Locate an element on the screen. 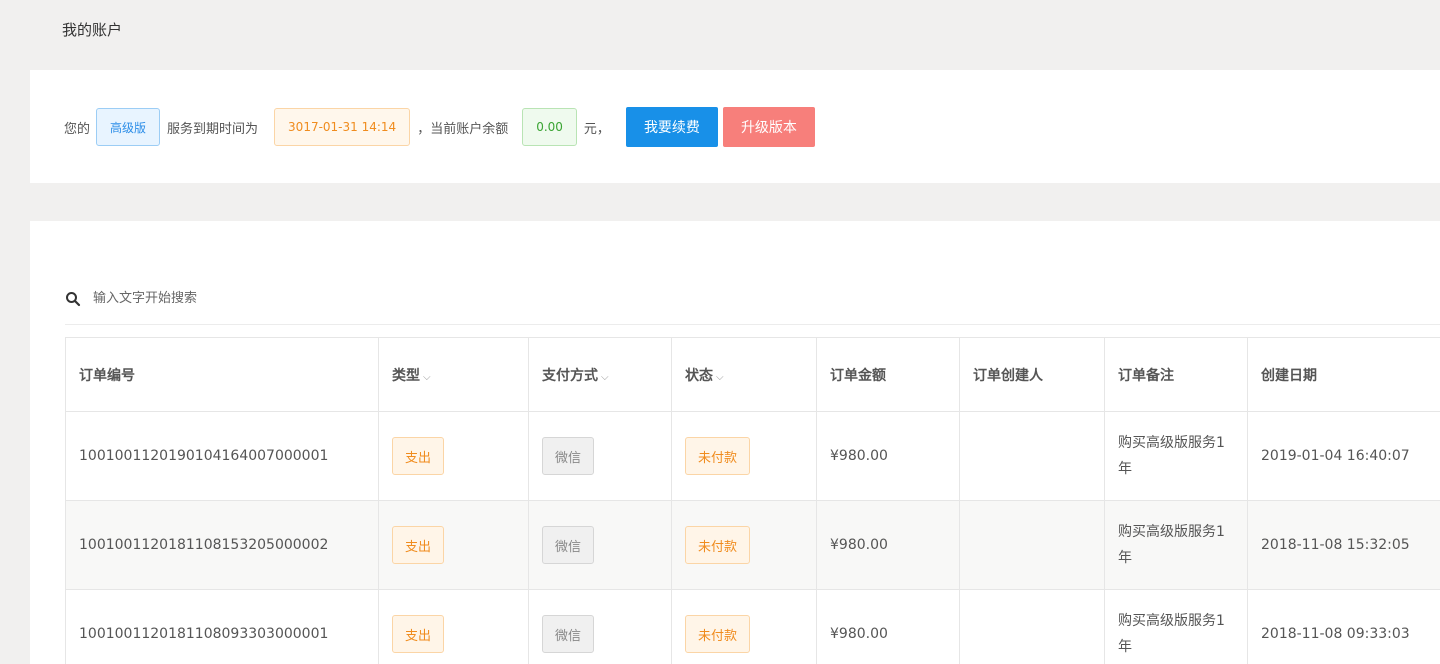 The width and height of the screenshot is (1440, 664). header-payment: 支付方式 ⌵ is located at coordinates (600, 374).